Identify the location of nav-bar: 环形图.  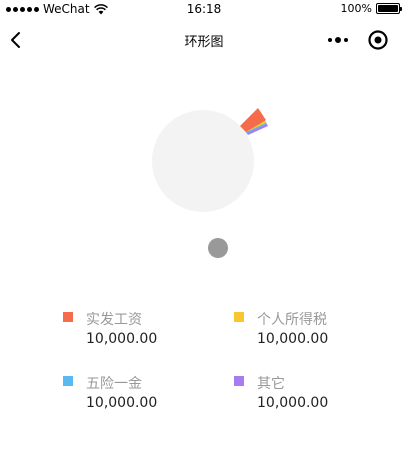
(204, 40).